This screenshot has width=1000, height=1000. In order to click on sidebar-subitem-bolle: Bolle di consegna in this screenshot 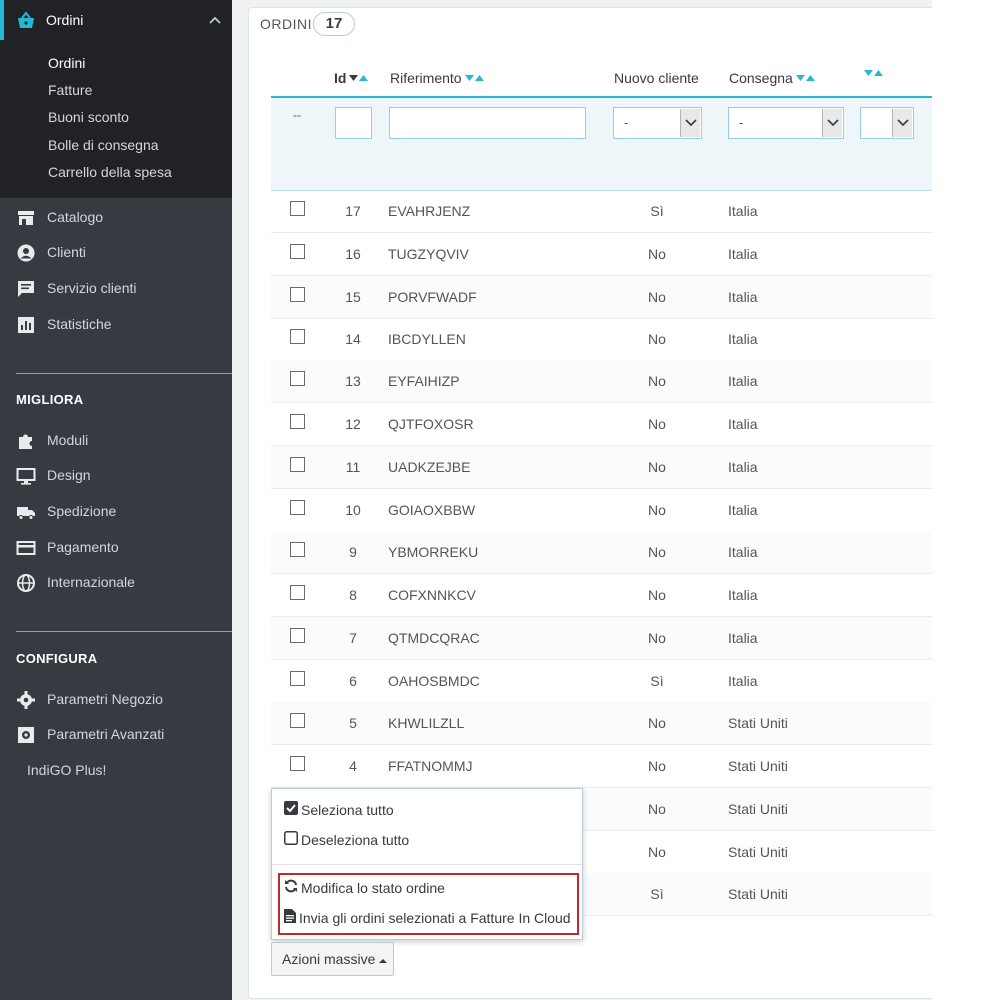, I will do `click(103, 145)`.